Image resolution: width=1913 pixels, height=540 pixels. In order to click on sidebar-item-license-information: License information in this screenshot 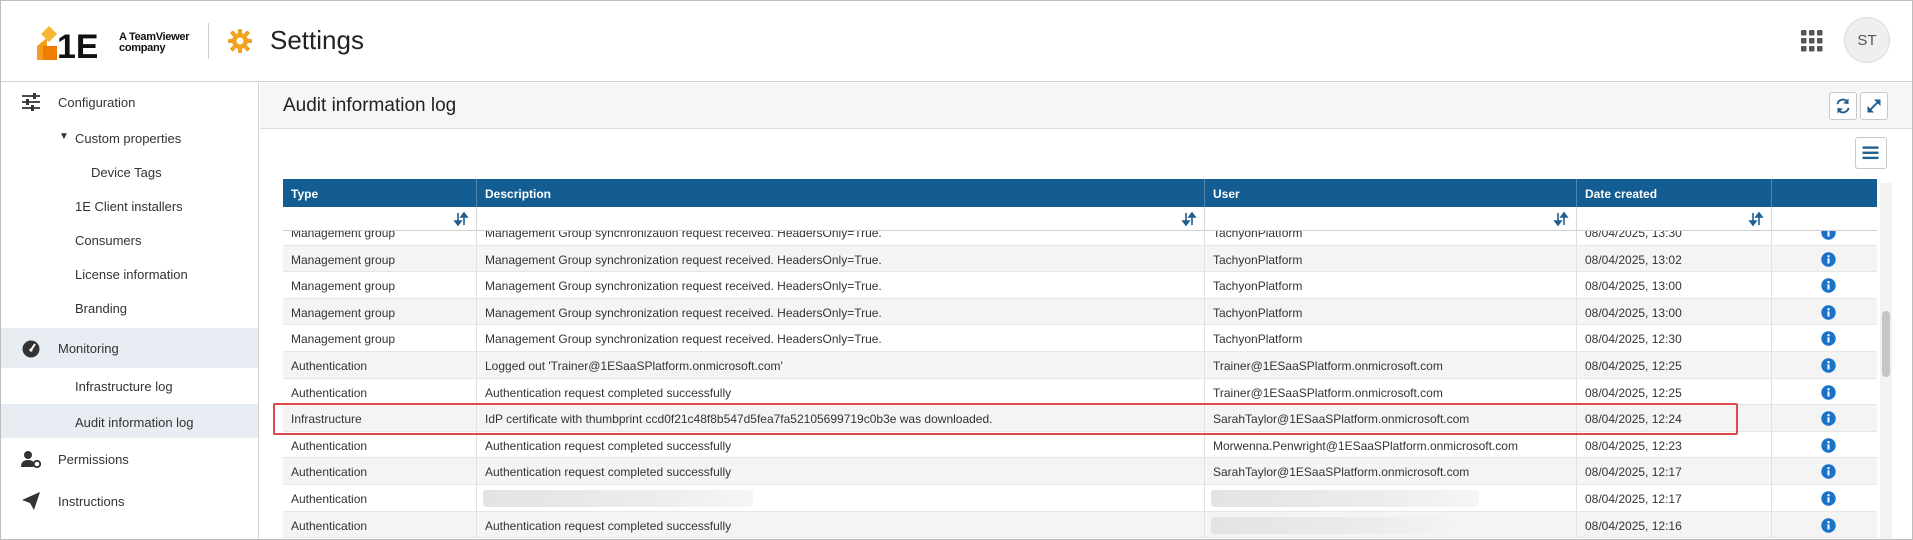, I will do `click(129, 274)`.